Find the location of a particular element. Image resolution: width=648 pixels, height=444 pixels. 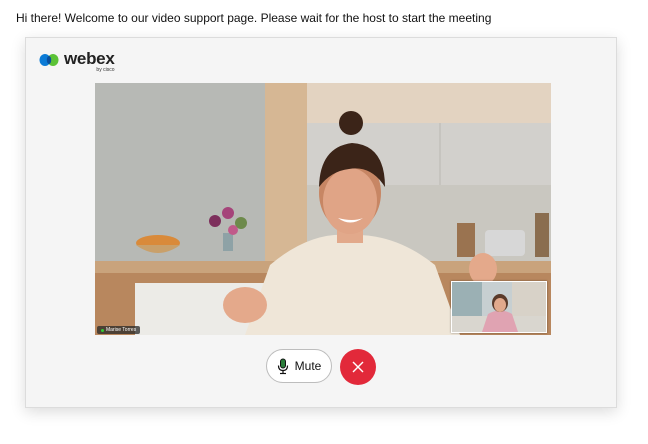

mic-status-icon is located at coordinates (102, 330).